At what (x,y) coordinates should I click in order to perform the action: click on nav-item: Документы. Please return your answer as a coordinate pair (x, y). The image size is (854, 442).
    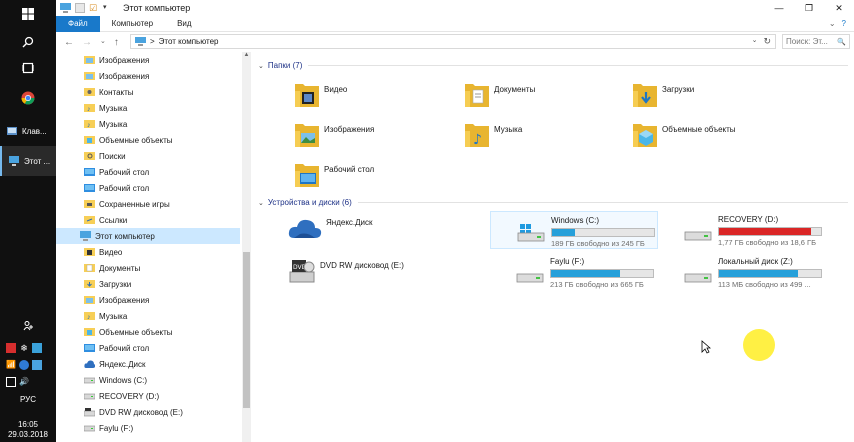
    Looking at the image, I should click on (148, 268).